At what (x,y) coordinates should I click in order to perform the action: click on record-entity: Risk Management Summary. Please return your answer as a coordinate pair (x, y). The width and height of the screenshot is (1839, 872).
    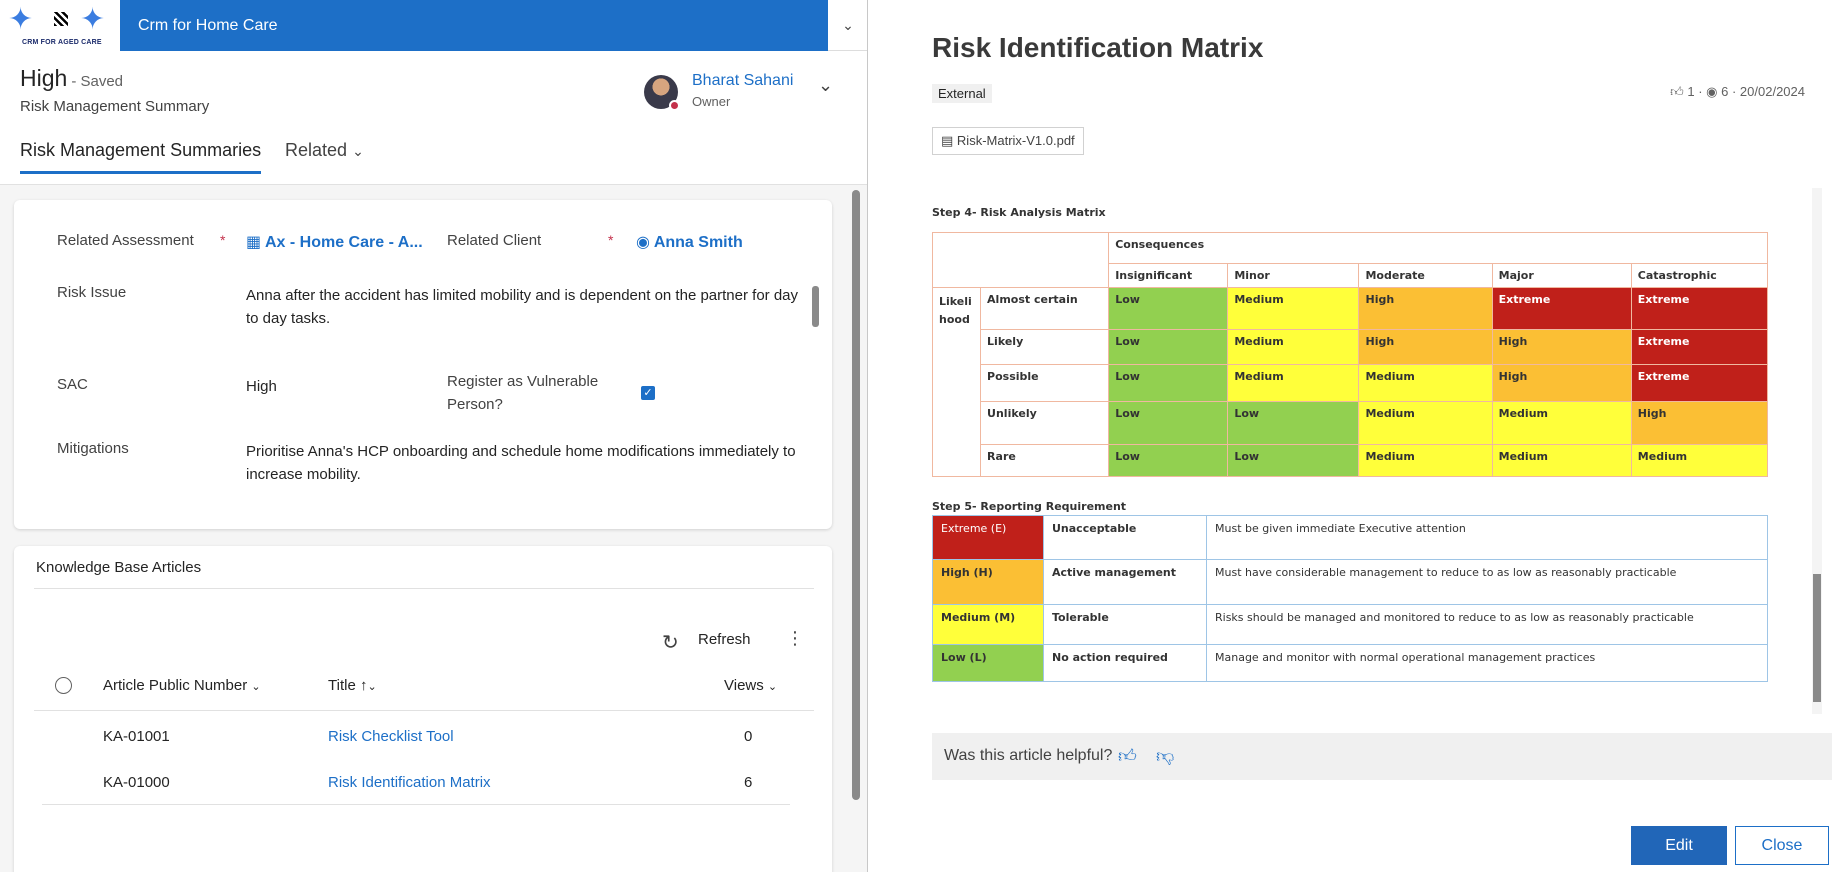
    Looking at the image, I should click on (115, 106).